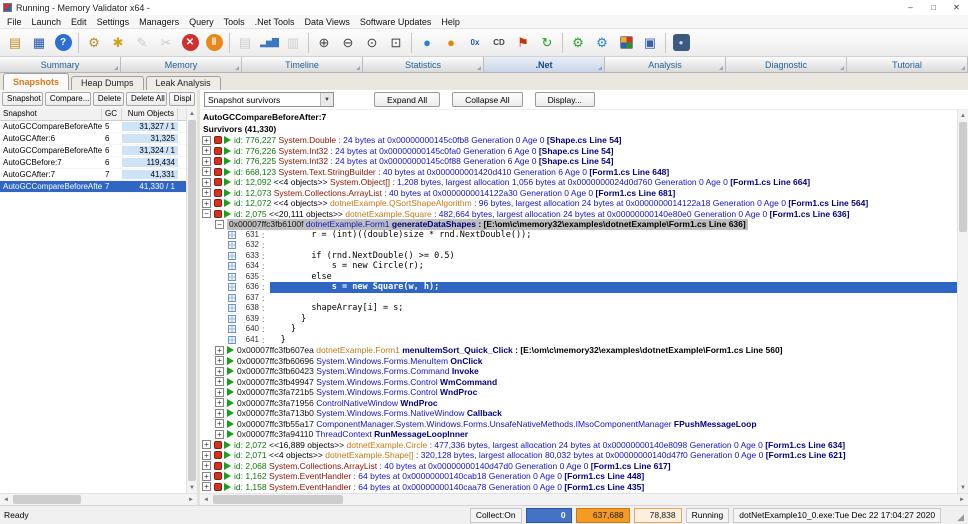  What do you see at coordinates (650, 43) in the screenshot?
I see `objects-icon: ▣` at bounding box center [650, 43].